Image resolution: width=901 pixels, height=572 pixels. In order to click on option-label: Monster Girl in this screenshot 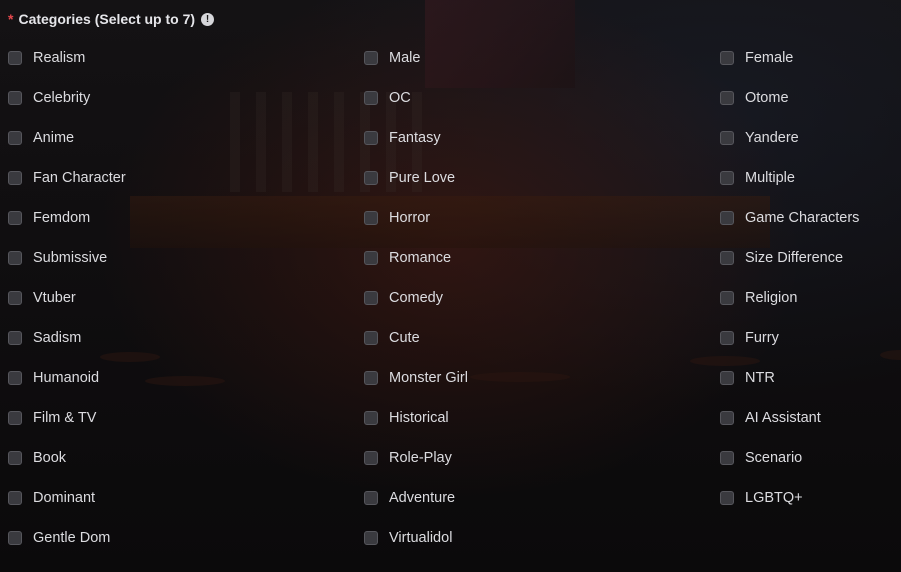, I will do `click(428, 378)`.